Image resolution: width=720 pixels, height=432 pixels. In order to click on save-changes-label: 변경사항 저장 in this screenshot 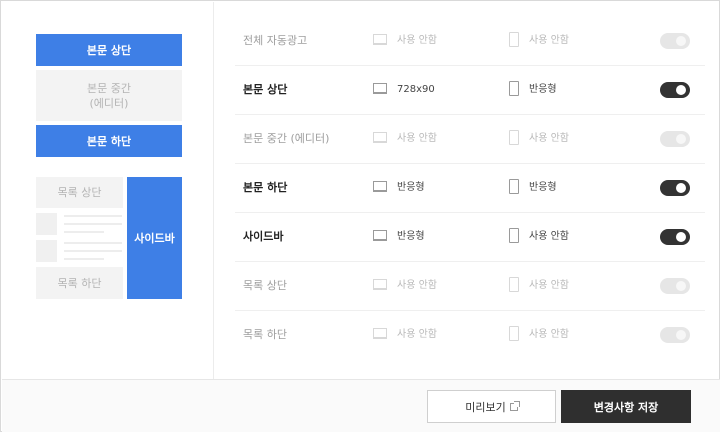, I will do `click(626, 407)`.